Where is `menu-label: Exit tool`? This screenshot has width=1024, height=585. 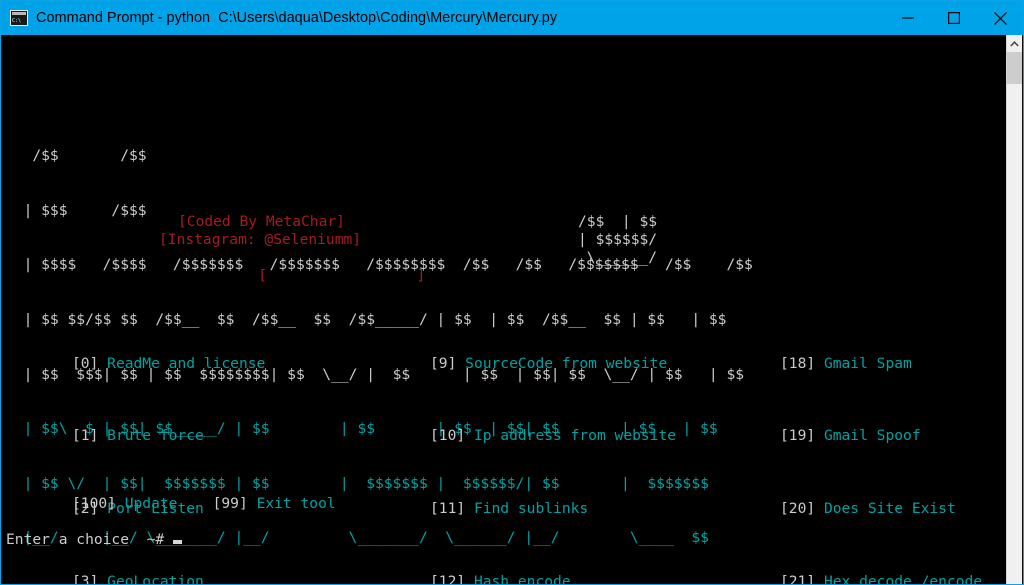 menu-label: Exit tool is located at coordinates (296, 503).